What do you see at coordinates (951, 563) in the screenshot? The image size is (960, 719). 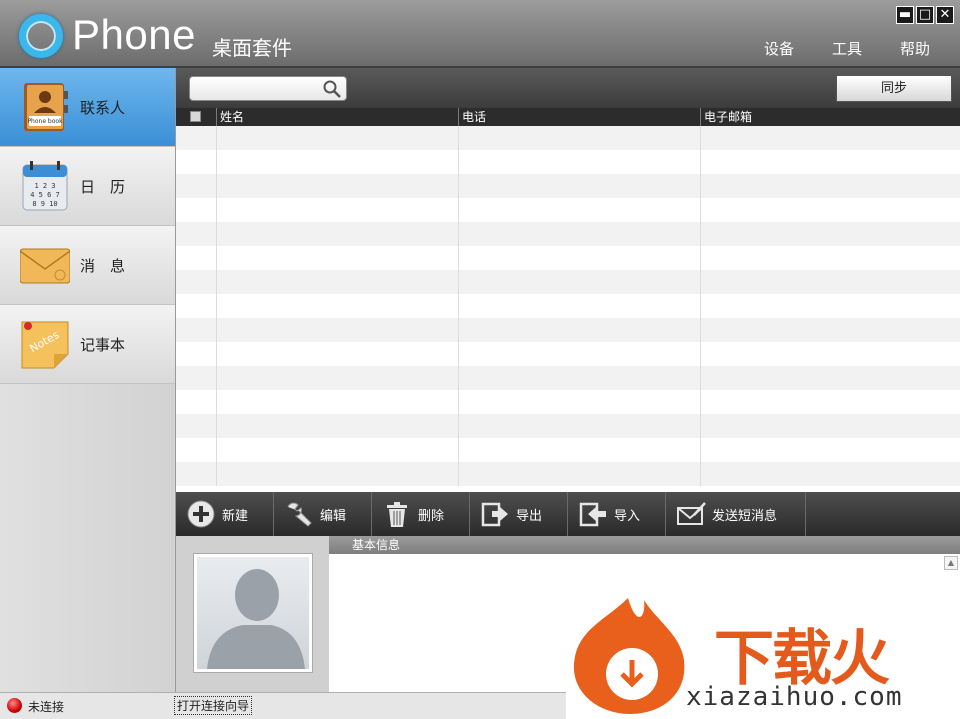 I see `scroll-up-button: ▲` at bounding box center [951, 563].